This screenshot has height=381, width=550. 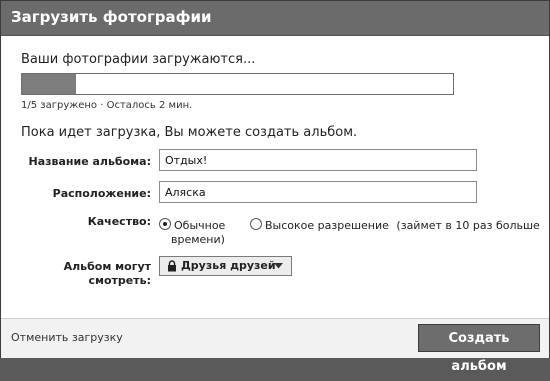 I want to click on caret-down-icon, so click(x=278, y=266).